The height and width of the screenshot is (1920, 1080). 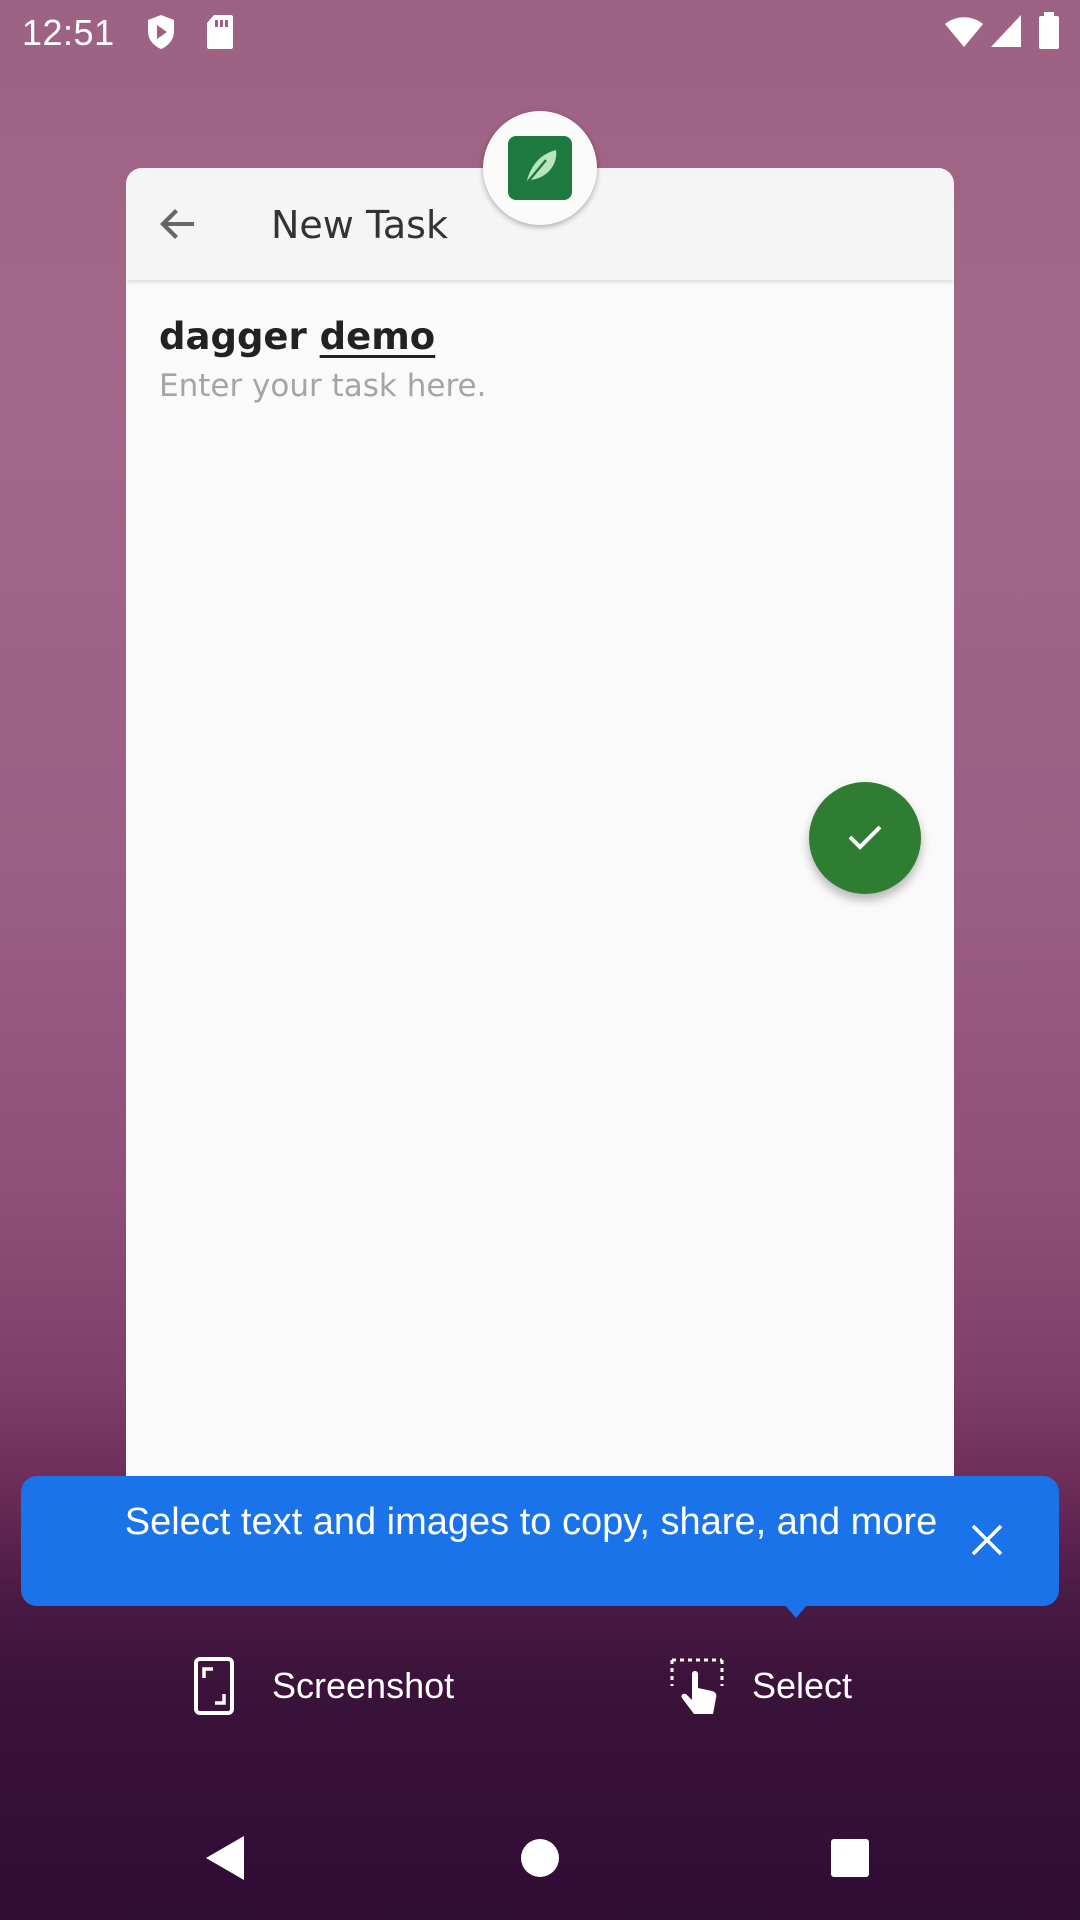 I want to click on wifi-icon, so click(x=964, y=34).